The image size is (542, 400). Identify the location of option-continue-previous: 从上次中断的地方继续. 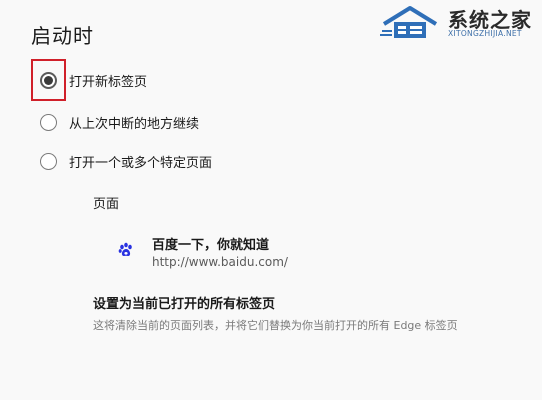
(119, 122).